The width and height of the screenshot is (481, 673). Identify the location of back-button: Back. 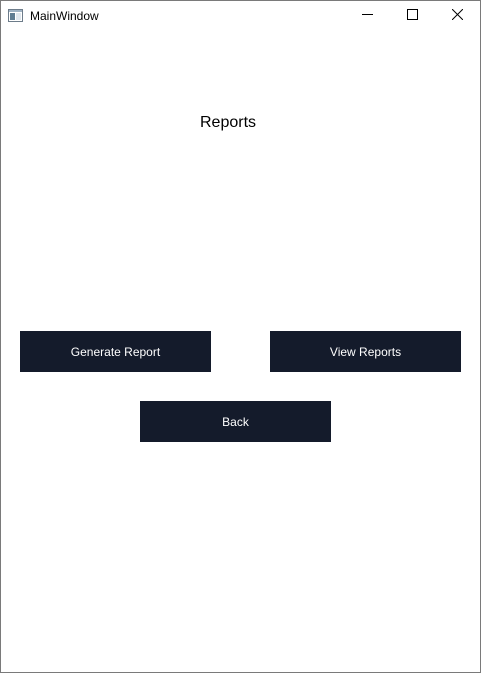
(235, 421).